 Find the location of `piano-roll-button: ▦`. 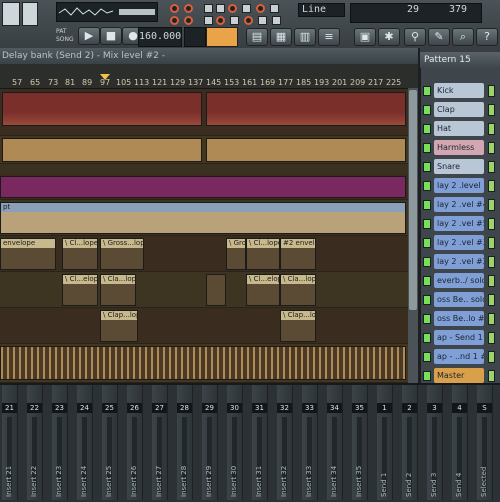

piano-roll-button: ▦ is located at coordinates (281, 37).